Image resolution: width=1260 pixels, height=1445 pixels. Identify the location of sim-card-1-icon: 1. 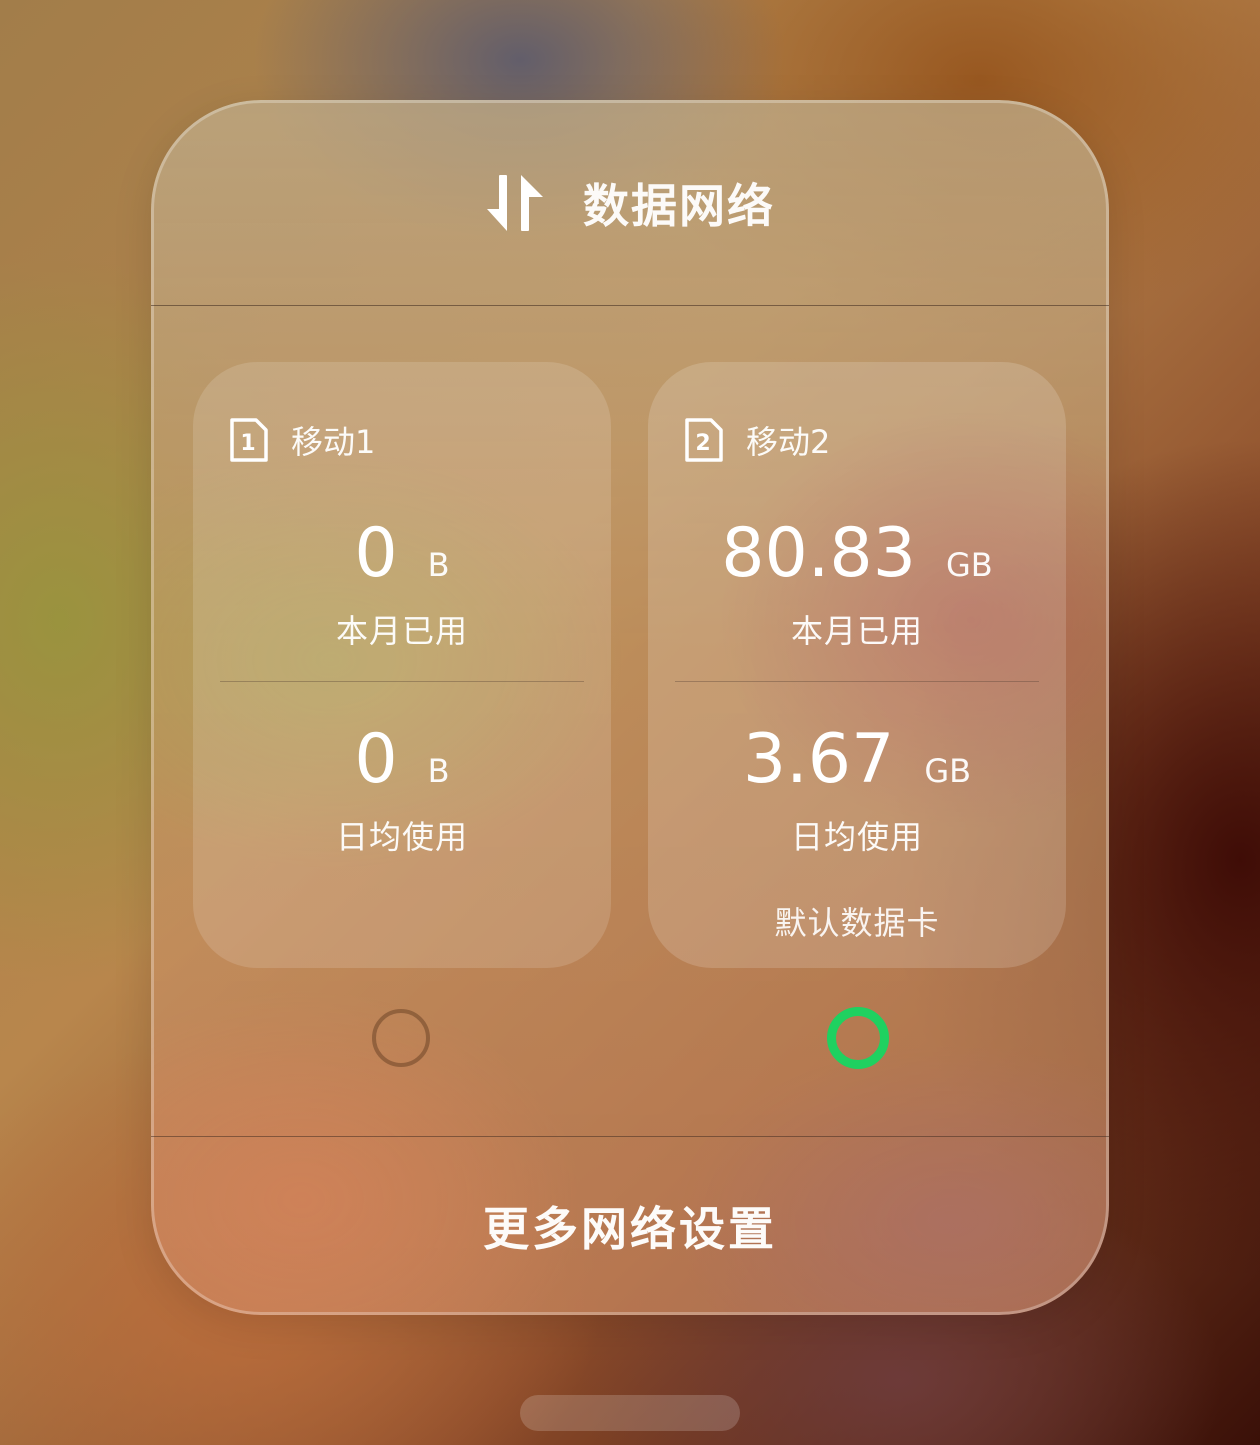
(249, 440).